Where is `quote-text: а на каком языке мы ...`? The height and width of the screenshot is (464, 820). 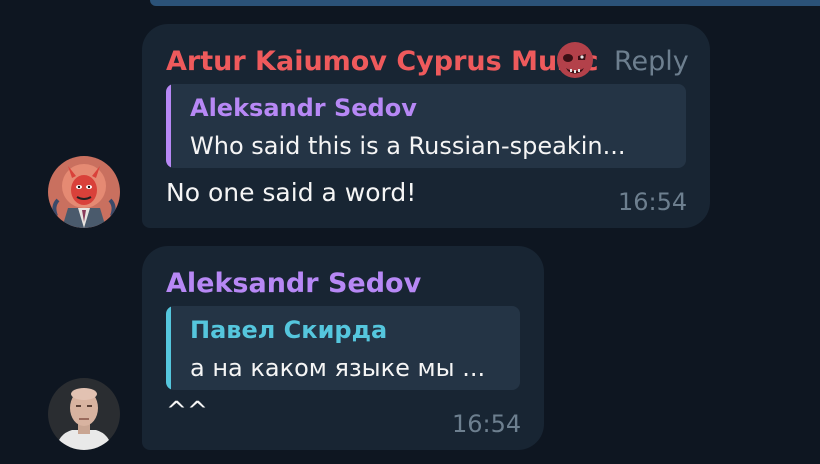
quote-text: а на каком языке мы ... is located at coordinates (338, 368).